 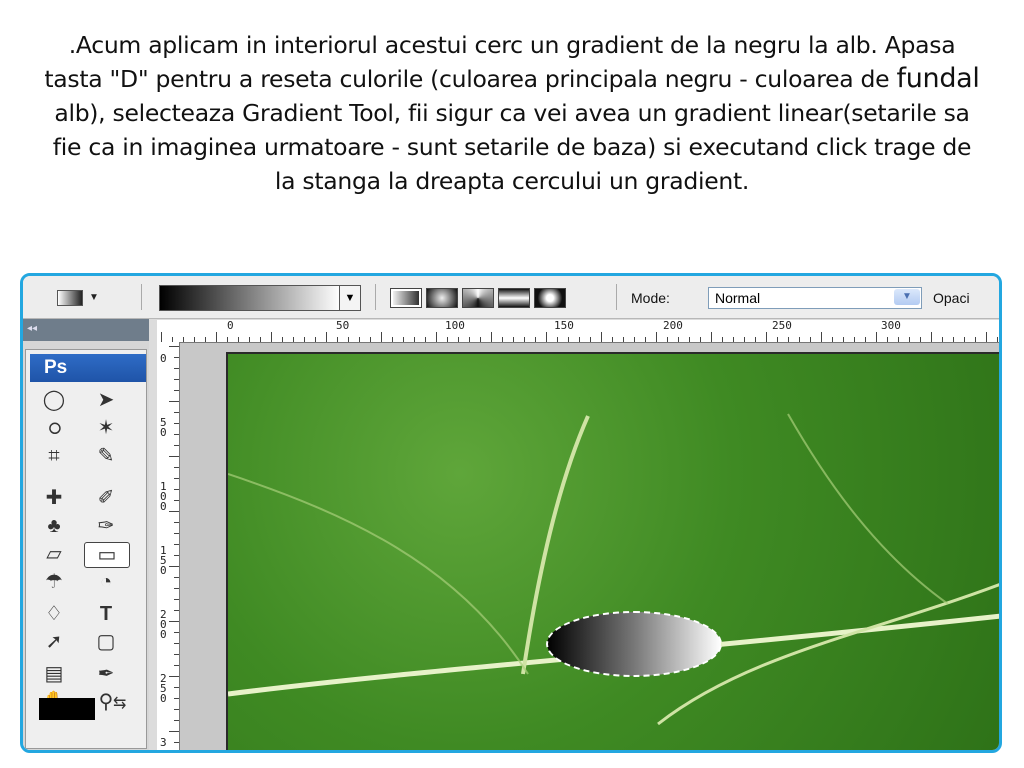 I want to click on clone-stamp-icon: ♣, so click(x=54, y=526).